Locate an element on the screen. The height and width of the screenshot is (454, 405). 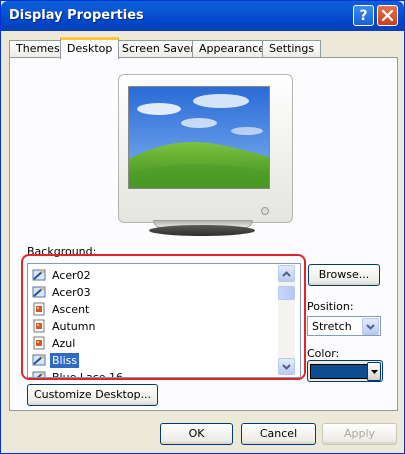
wallpaper-preview is located at coordinates (199, 137).